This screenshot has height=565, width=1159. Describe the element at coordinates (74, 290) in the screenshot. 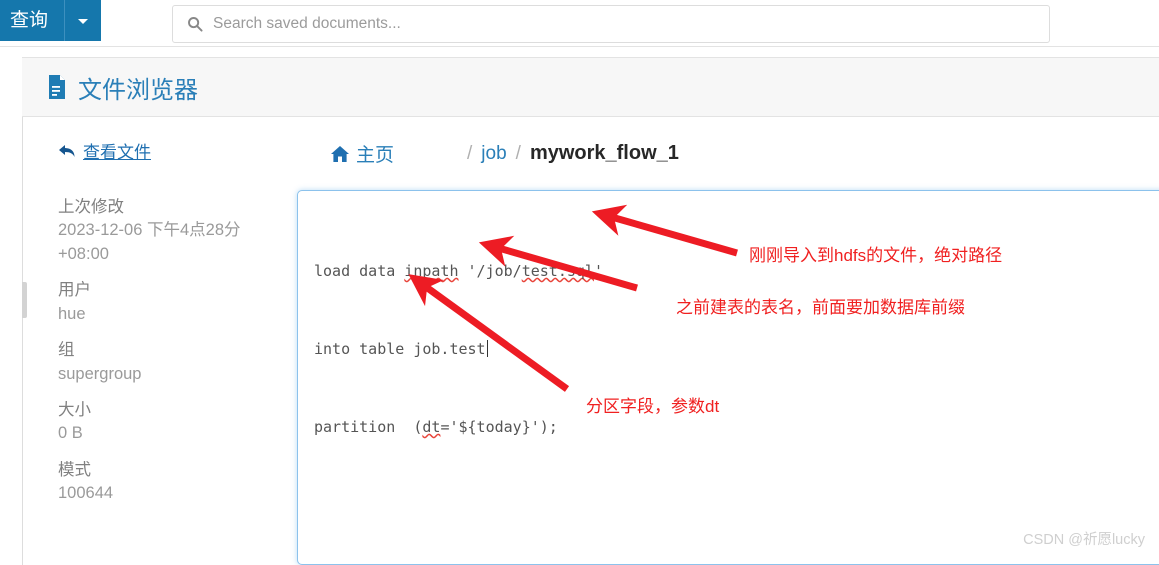

I see `meta-label: 用户` at that location.